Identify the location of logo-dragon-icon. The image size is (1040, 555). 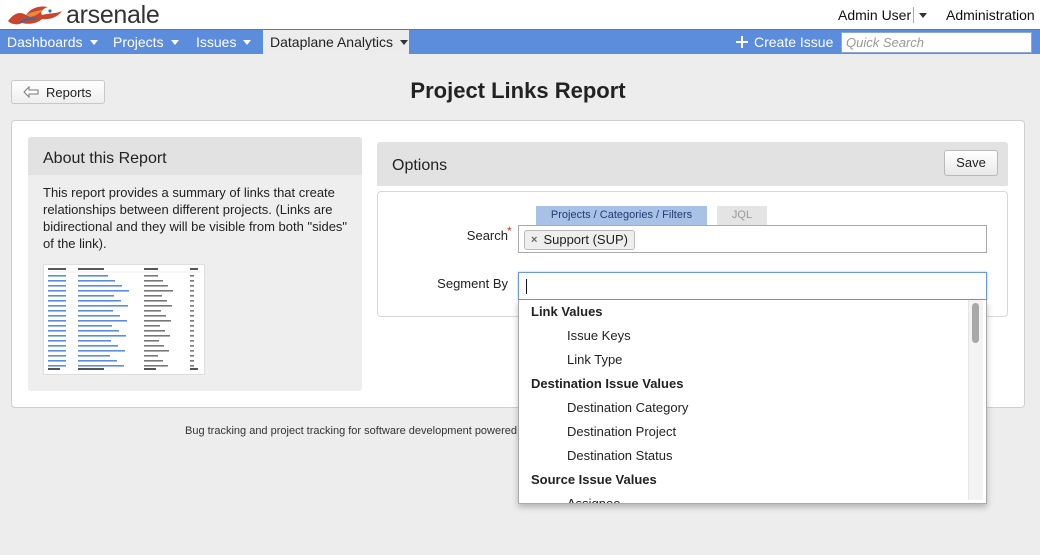
(35, 15).